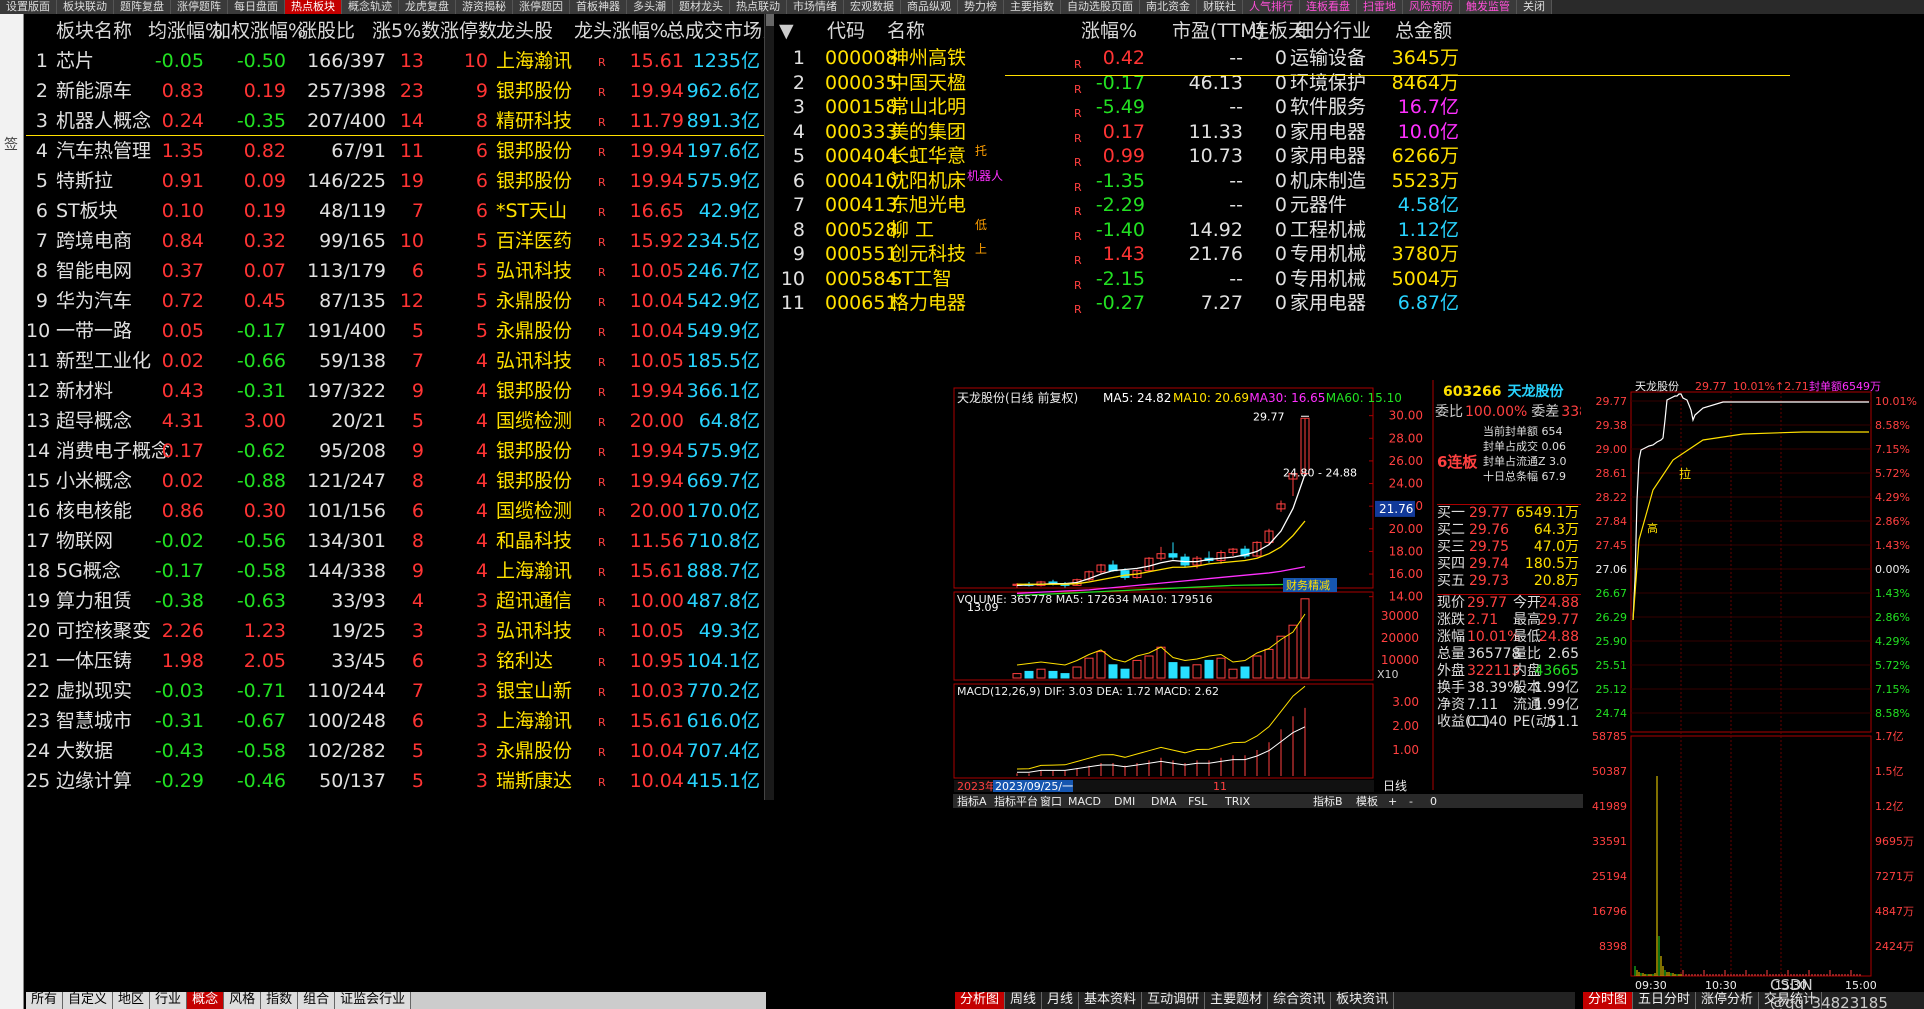 The image size is (1924, 1009). What do you see at coordinates (28, 7) in the screenshot?
I see `top-tab-0: 设置版面` at bounding box center [28, 7].